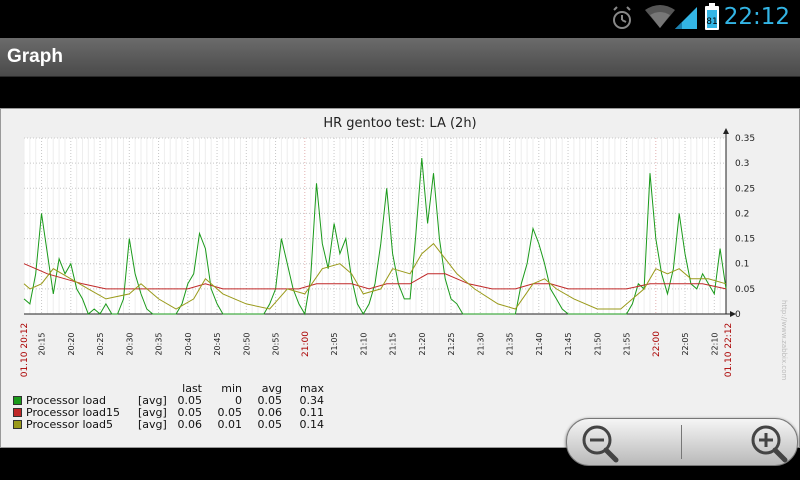 The width and height of the screenshot is (800, 480). I want to click on graph-title: HR gentoo test: LA (2h), so click(400, 123).